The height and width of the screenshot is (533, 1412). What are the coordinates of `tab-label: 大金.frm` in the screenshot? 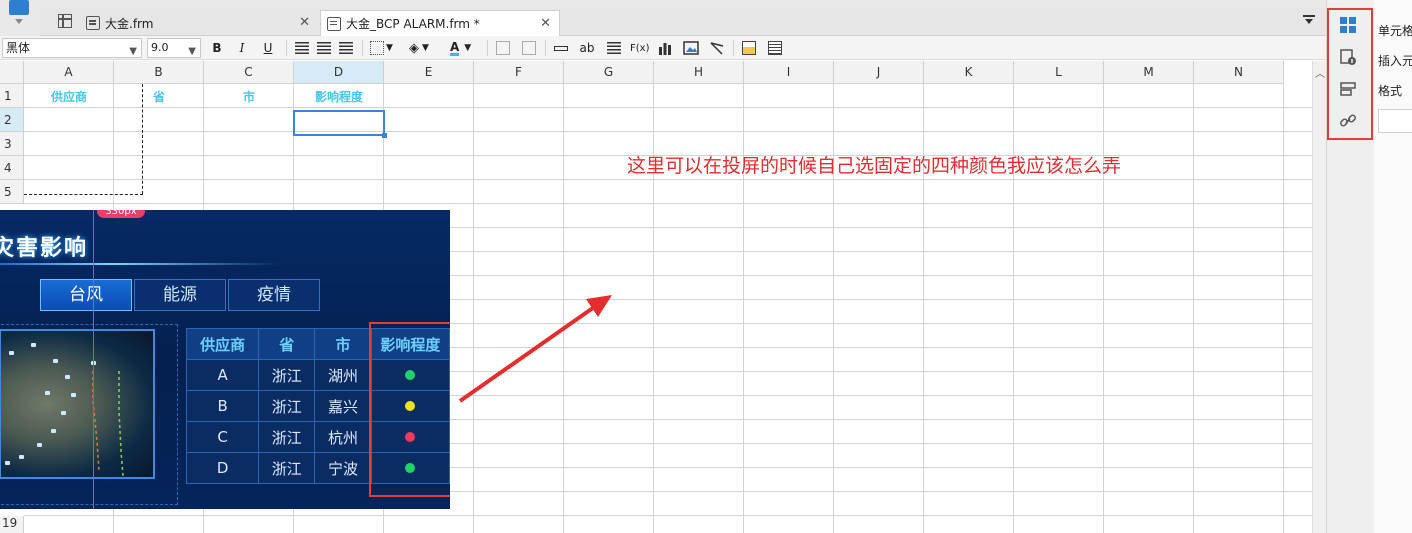 It's located at (129, 23).